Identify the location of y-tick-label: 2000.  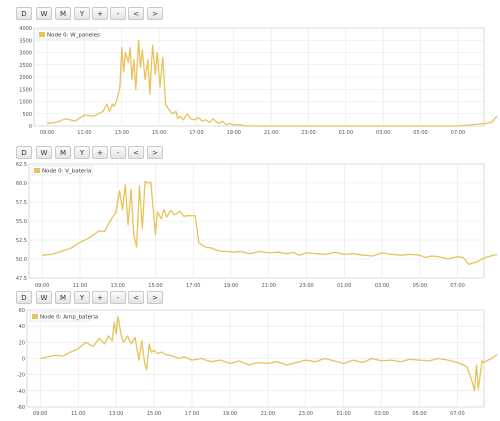
(25, 78).